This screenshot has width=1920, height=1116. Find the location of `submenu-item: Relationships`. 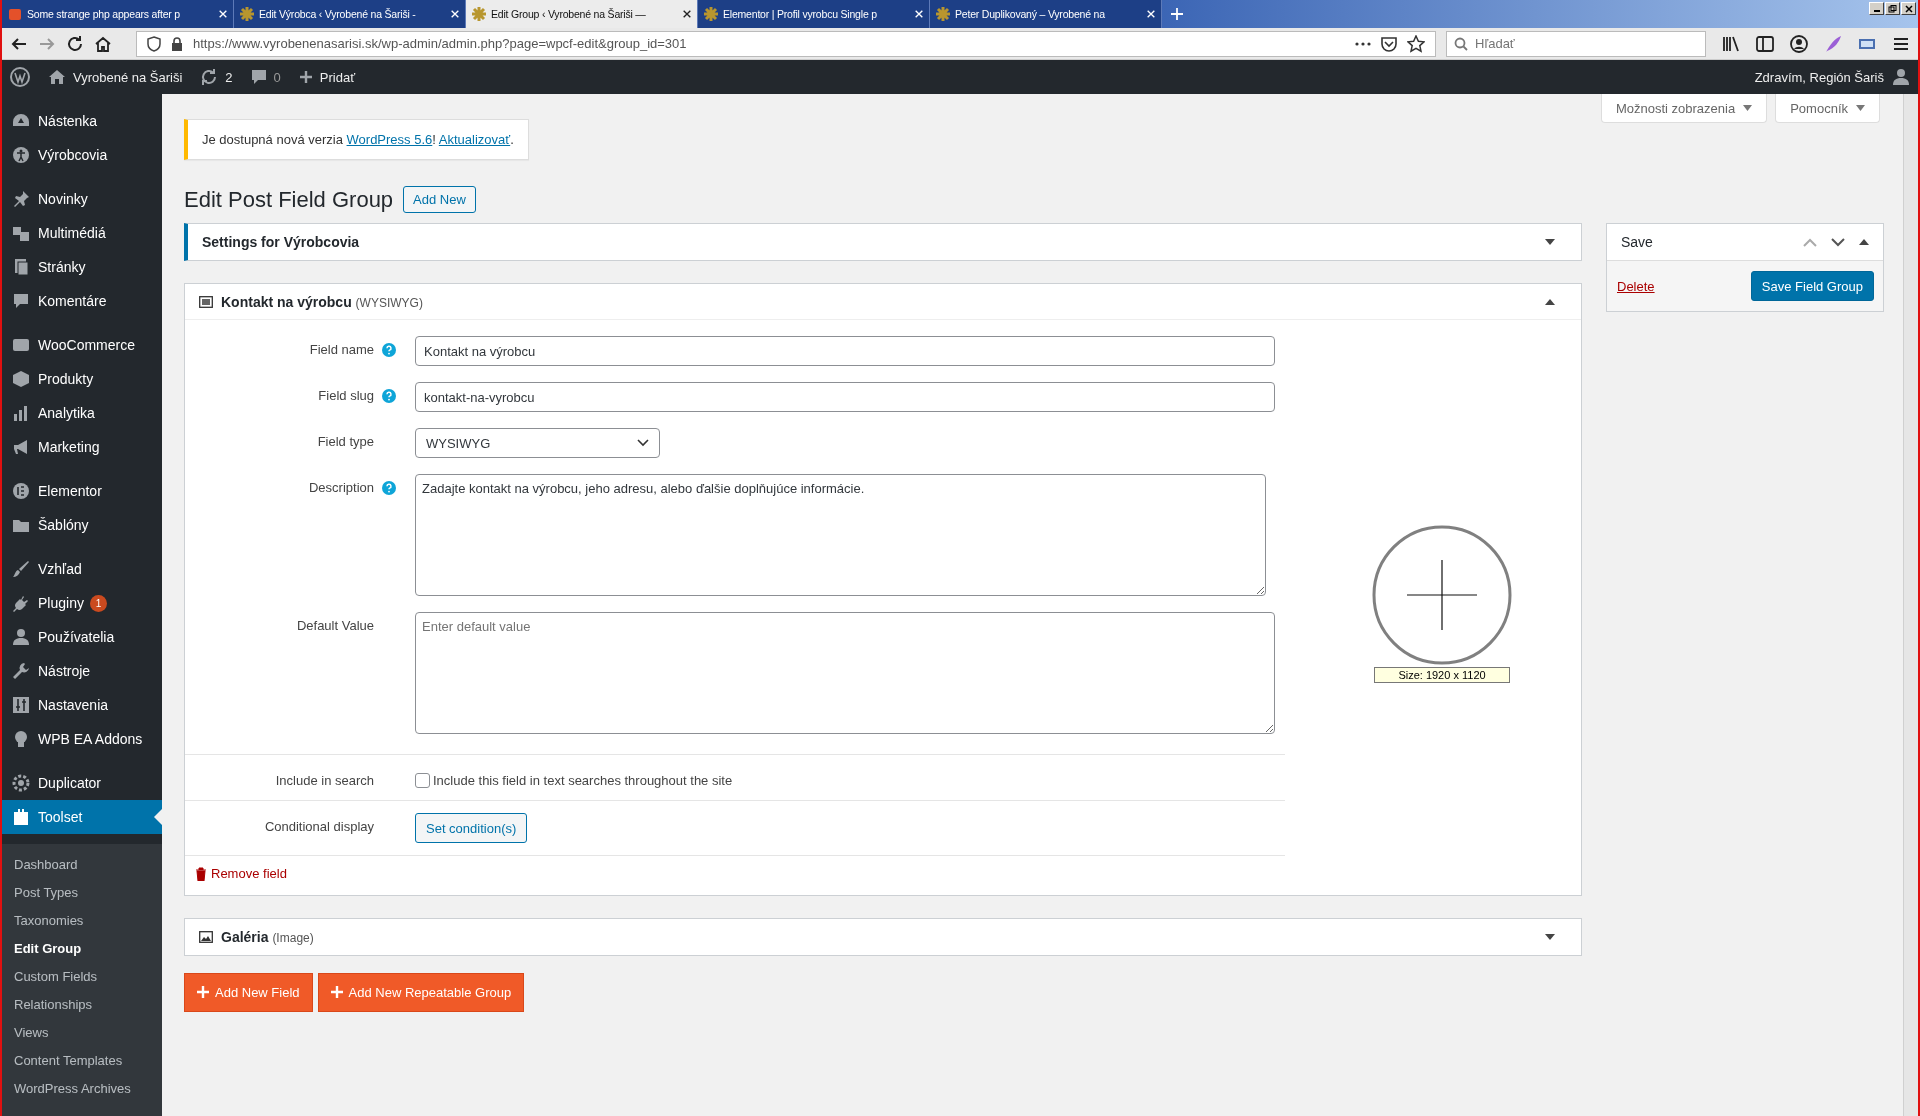

submenu-item: Relationships is located at coordinates (82, 1004).